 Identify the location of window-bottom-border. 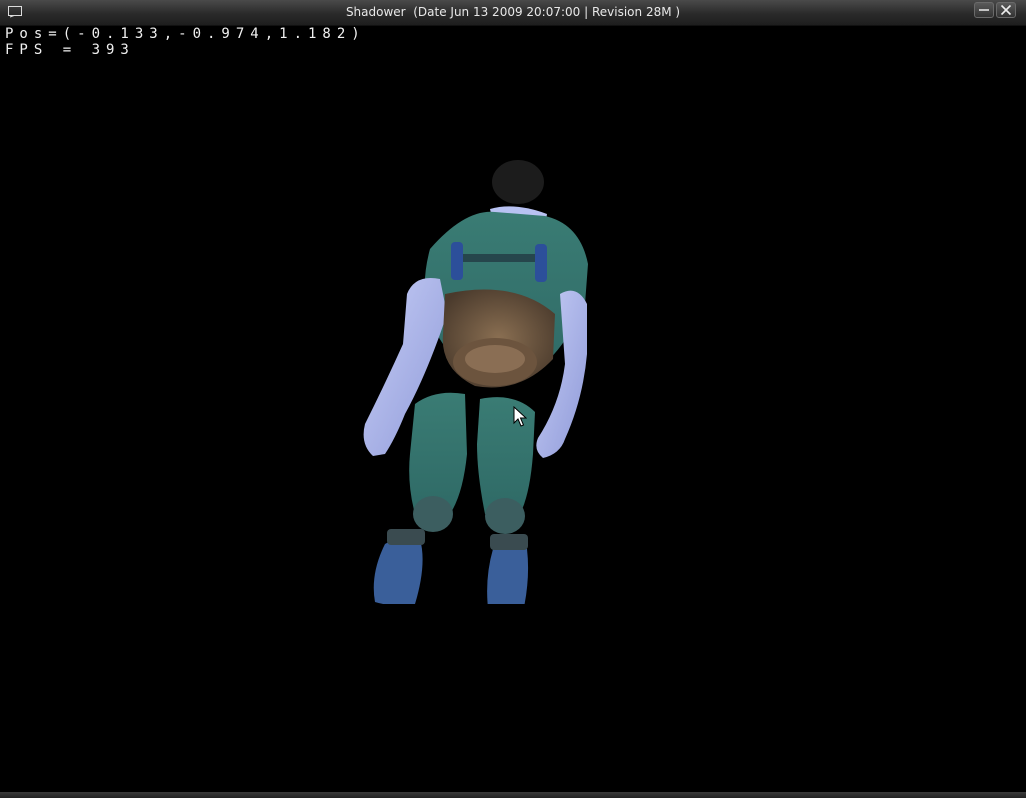
(513, 795).